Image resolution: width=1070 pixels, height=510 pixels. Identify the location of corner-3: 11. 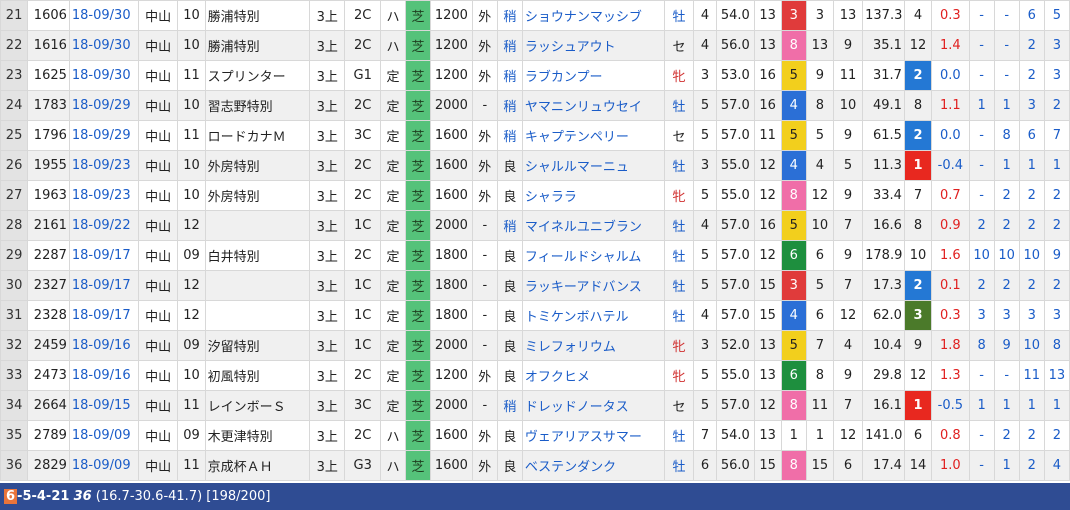
(1031, 375).